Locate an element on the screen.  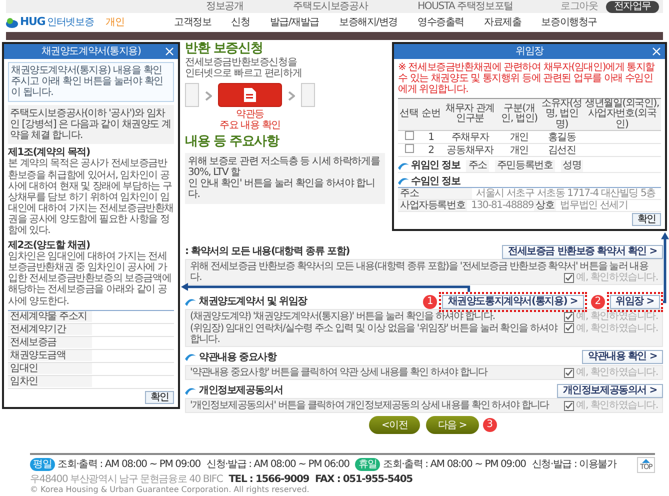
service-name: 인터넷보증 is located at coordinates (70, 22).